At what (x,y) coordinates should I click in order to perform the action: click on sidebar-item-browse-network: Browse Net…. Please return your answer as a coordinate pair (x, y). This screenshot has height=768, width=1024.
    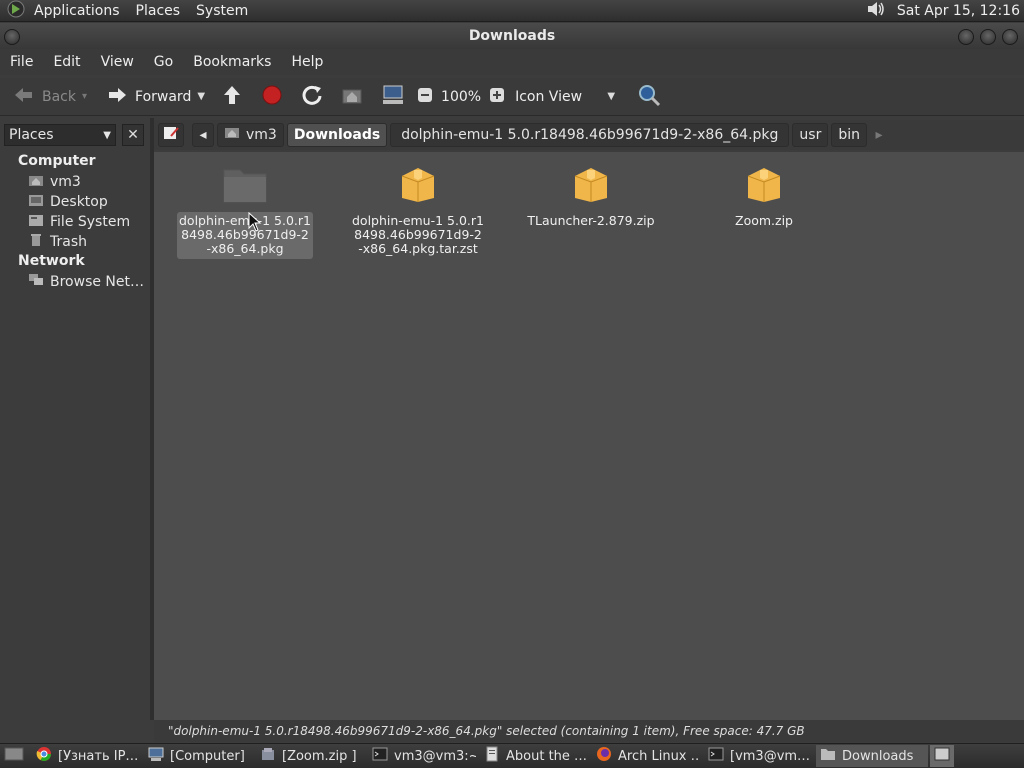
    Looking at the image, I should click on (86, 282).